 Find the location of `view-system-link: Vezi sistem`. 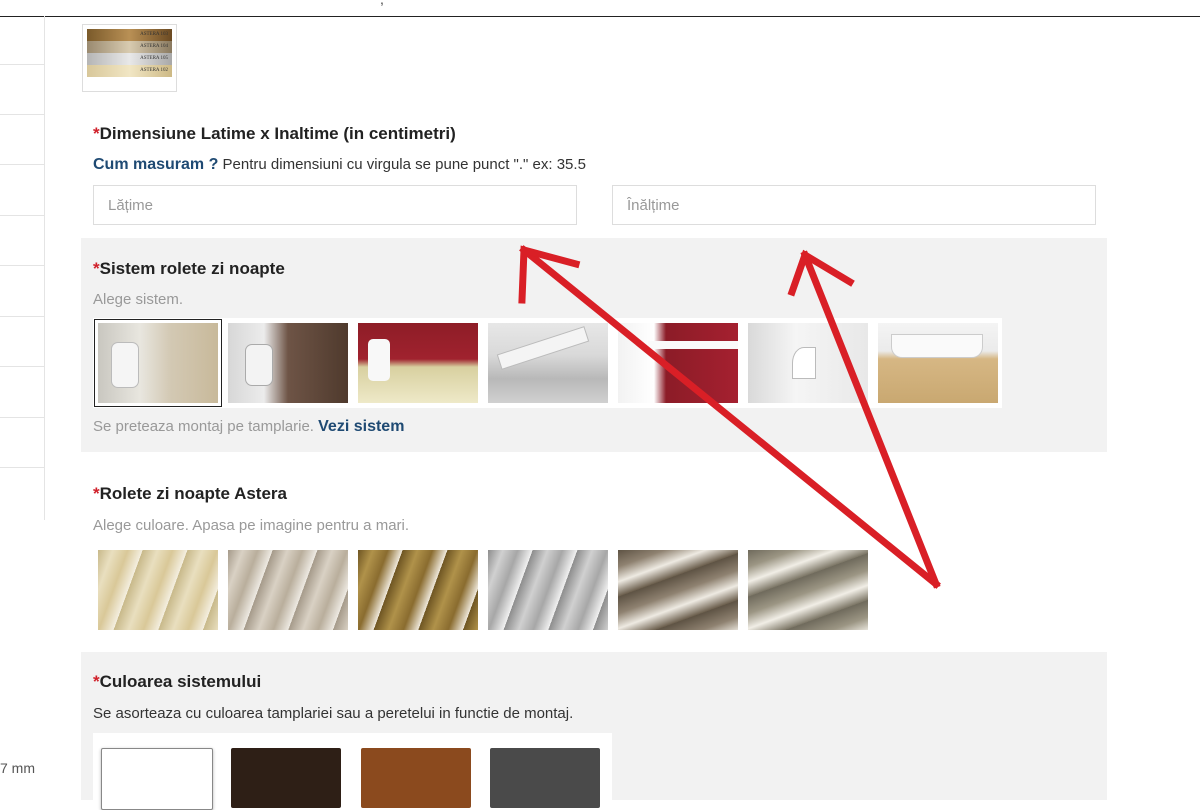

view-system-link: Vezi sistem is located at coordinates (361, 426).